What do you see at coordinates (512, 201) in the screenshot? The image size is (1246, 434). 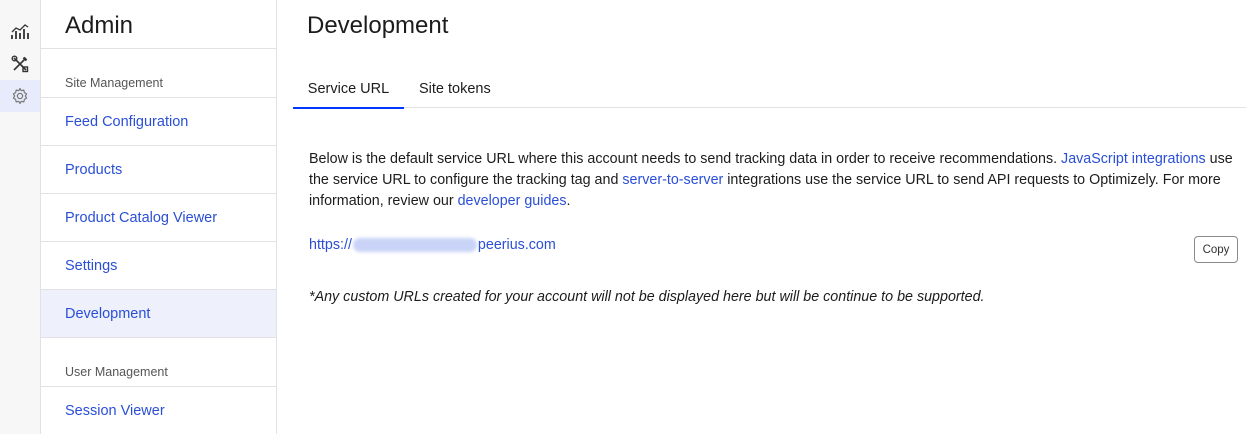 I see `developer-guides-link: developer guides` at bounding box center [512, 201].